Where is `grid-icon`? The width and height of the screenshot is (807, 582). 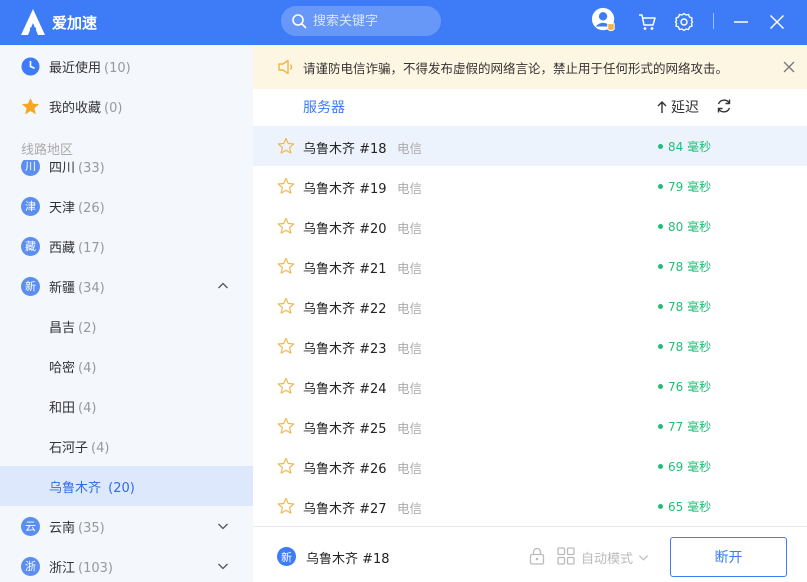 grid-icon is located at coordinates (566, 556).